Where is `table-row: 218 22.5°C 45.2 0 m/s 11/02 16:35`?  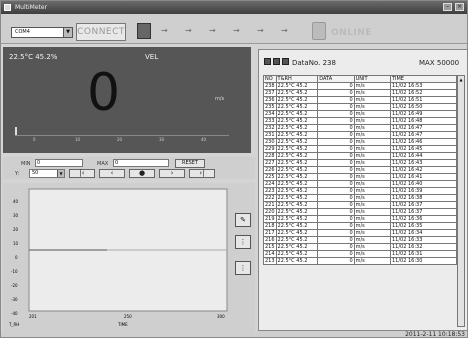
table-row: 218 22.5°C 45.2 0 m/s 11/02 16:35 is located at coordinates (360, 226).